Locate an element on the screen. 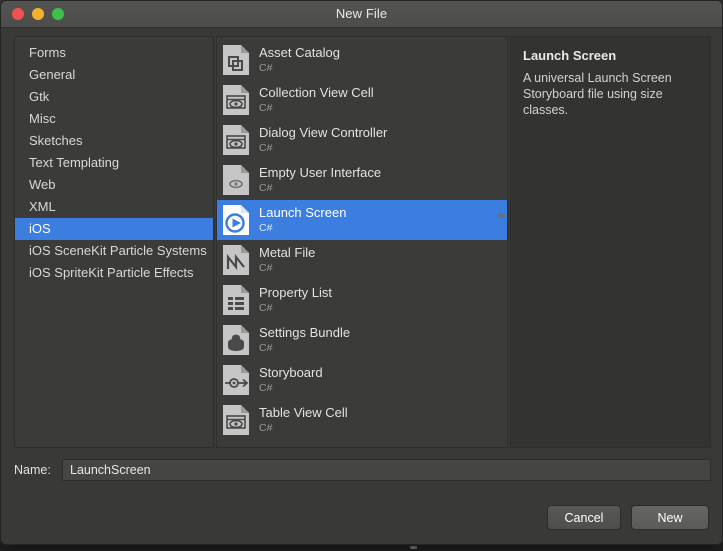  new-button: New is located at coordinates (670, 517).